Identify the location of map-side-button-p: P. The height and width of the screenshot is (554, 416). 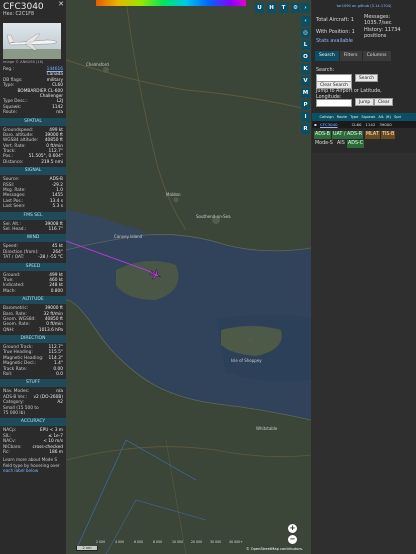
(305, 105).